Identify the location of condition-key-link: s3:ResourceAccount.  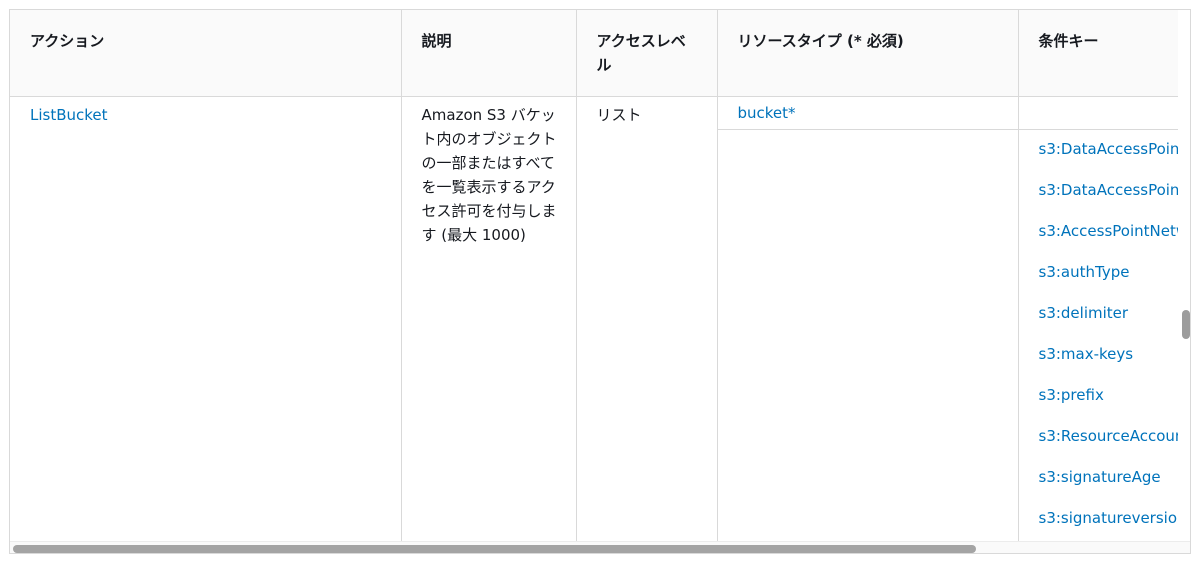
(1099, 444).